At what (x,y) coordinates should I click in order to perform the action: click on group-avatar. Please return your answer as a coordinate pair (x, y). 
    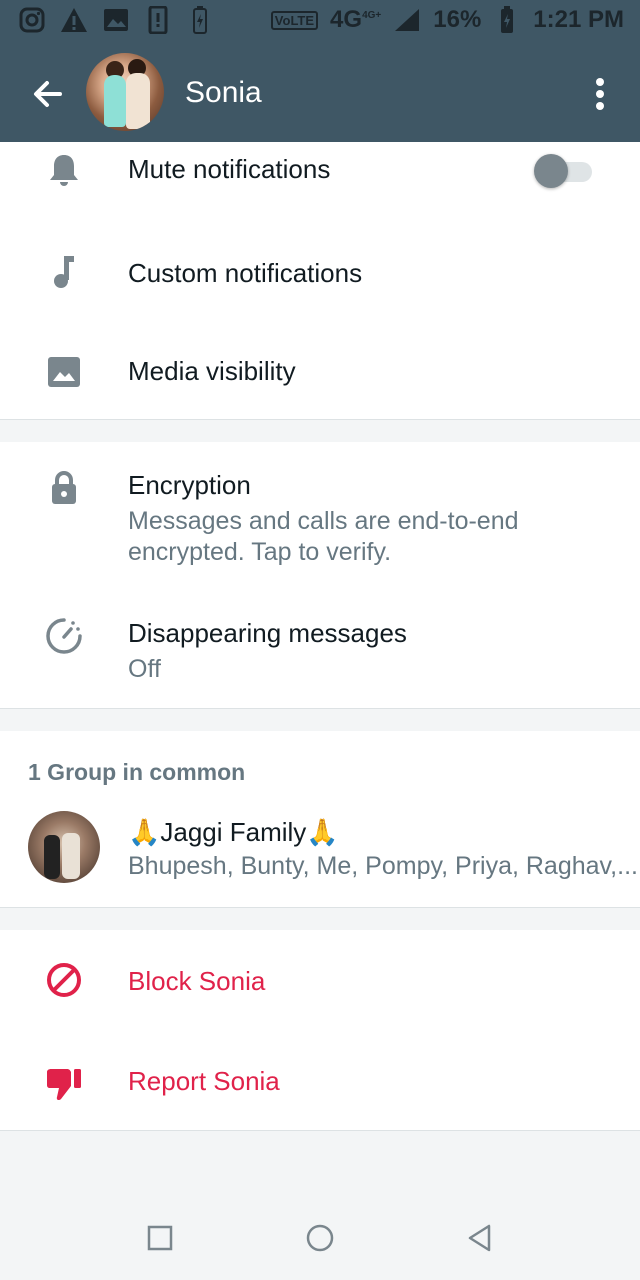
    Looking at the image, I should click on (64, 847).